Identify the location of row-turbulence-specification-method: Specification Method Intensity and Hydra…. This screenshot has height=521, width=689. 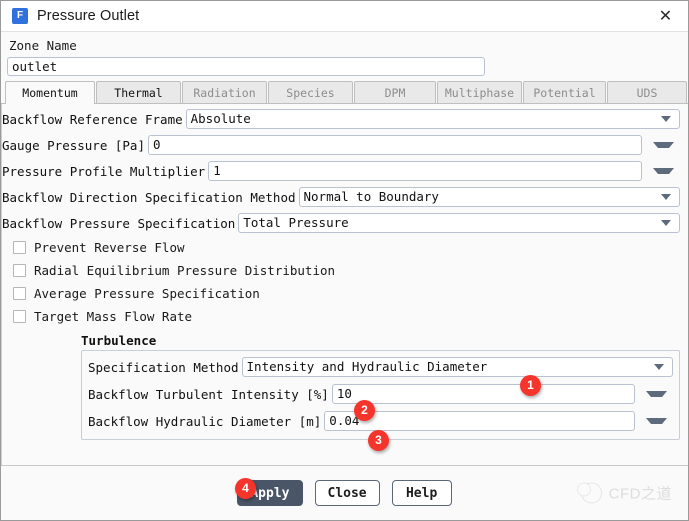
(380, 367).